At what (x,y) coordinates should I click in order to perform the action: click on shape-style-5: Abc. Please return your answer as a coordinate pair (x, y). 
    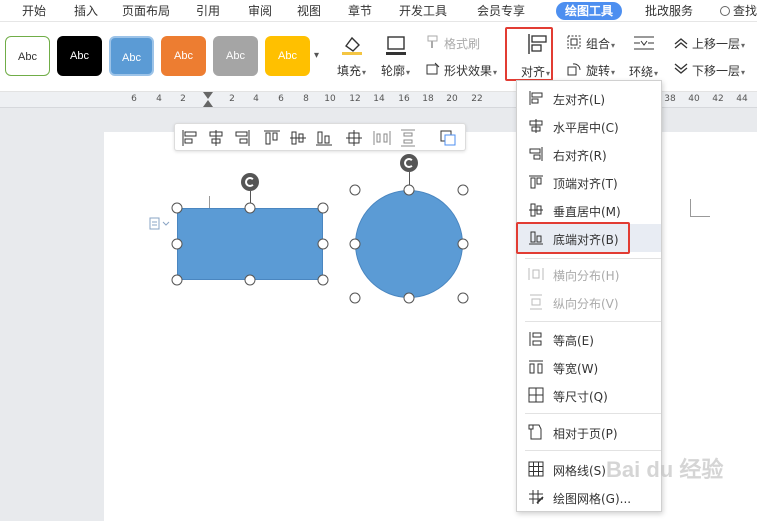
    Looking at the image, I should click on (235, 56).